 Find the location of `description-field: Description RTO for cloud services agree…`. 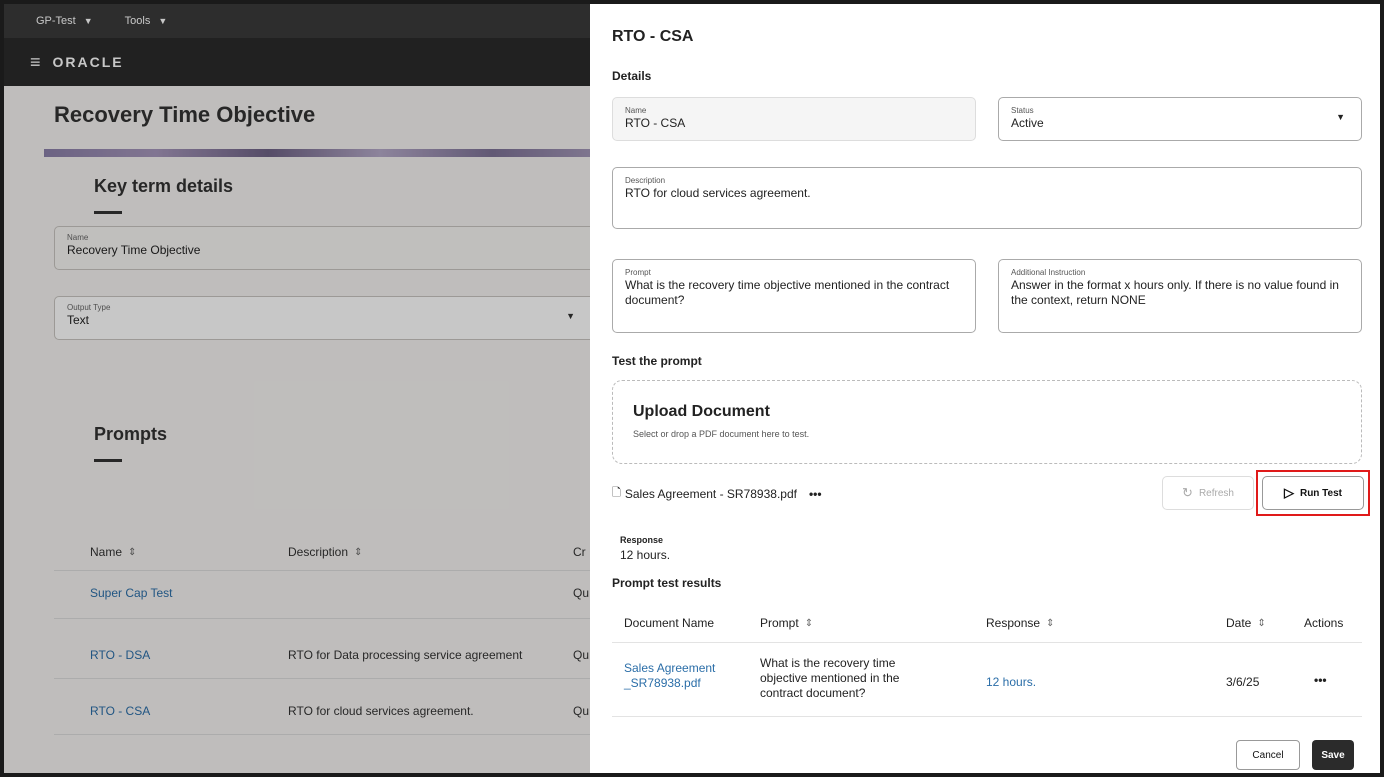

description-field: Description RTO for cloud services agree… is located at coordinates (987, 198).